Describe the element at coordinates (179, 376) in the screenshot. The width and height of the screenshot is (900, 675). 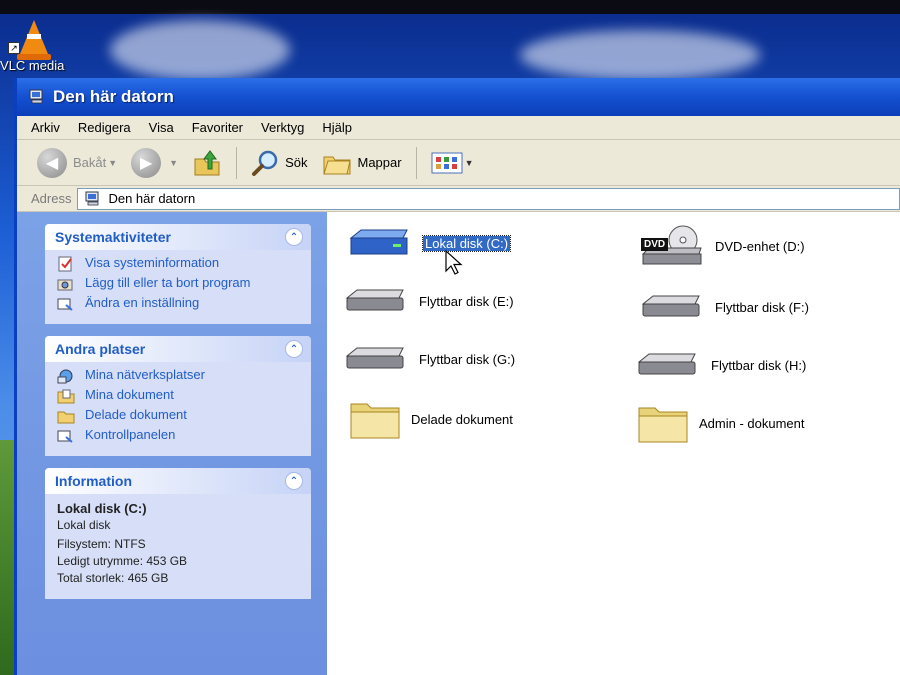
I see `place-network: Mina nätverksplatser` at that location.